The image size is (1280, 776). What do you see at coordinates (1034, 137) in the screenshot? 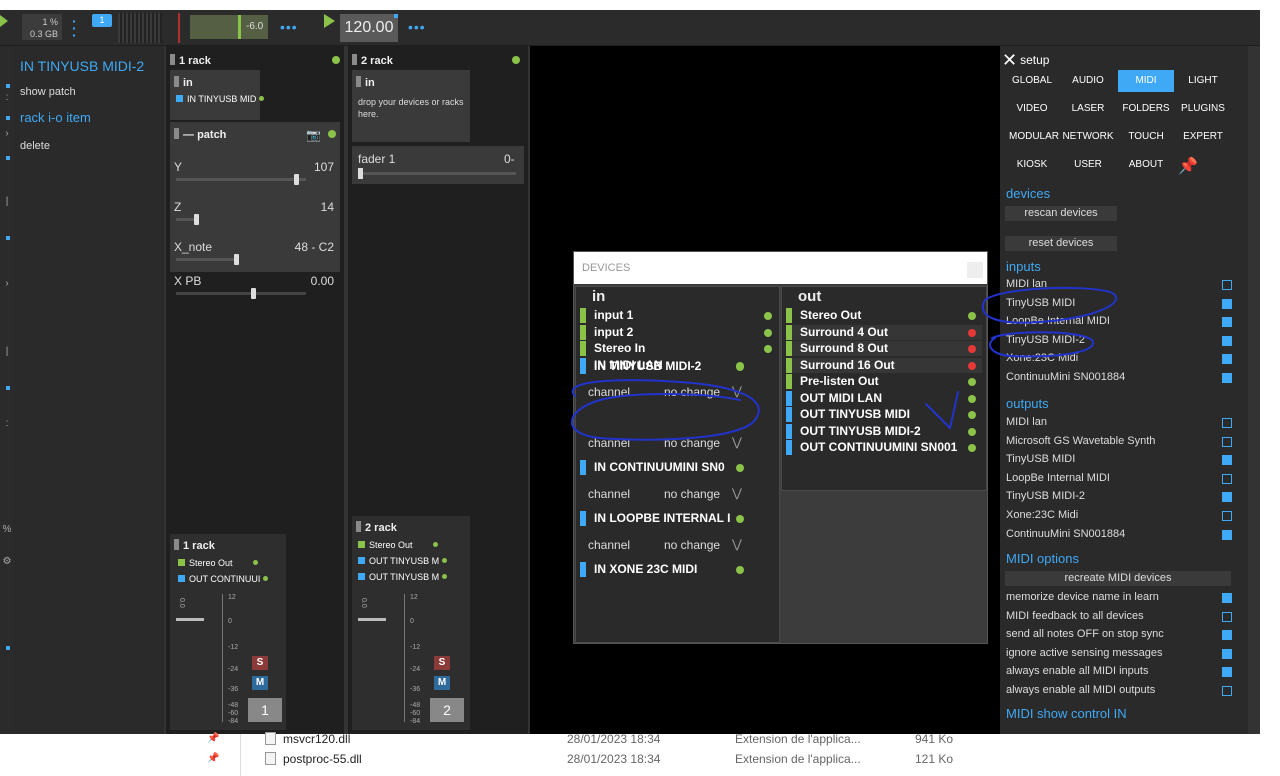
I see `tab-modular: MODULAR` at bounding box center [1034, 137].